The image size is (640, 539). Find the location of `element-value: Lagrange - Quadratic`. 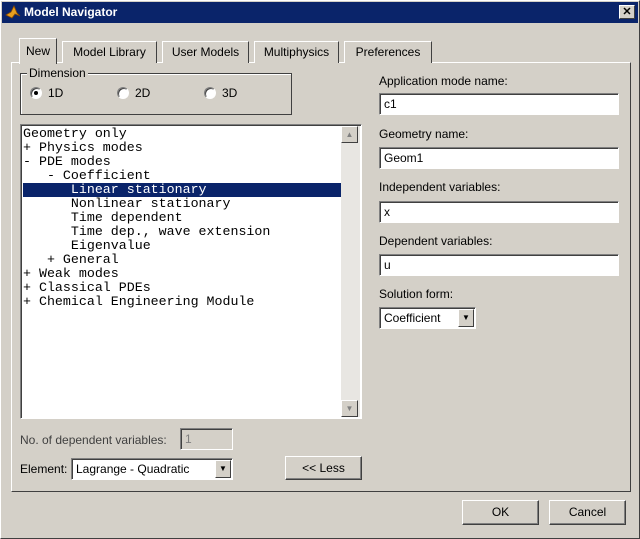

element-value: Lagrange - Quadratic is located at coordinates (133, 469).